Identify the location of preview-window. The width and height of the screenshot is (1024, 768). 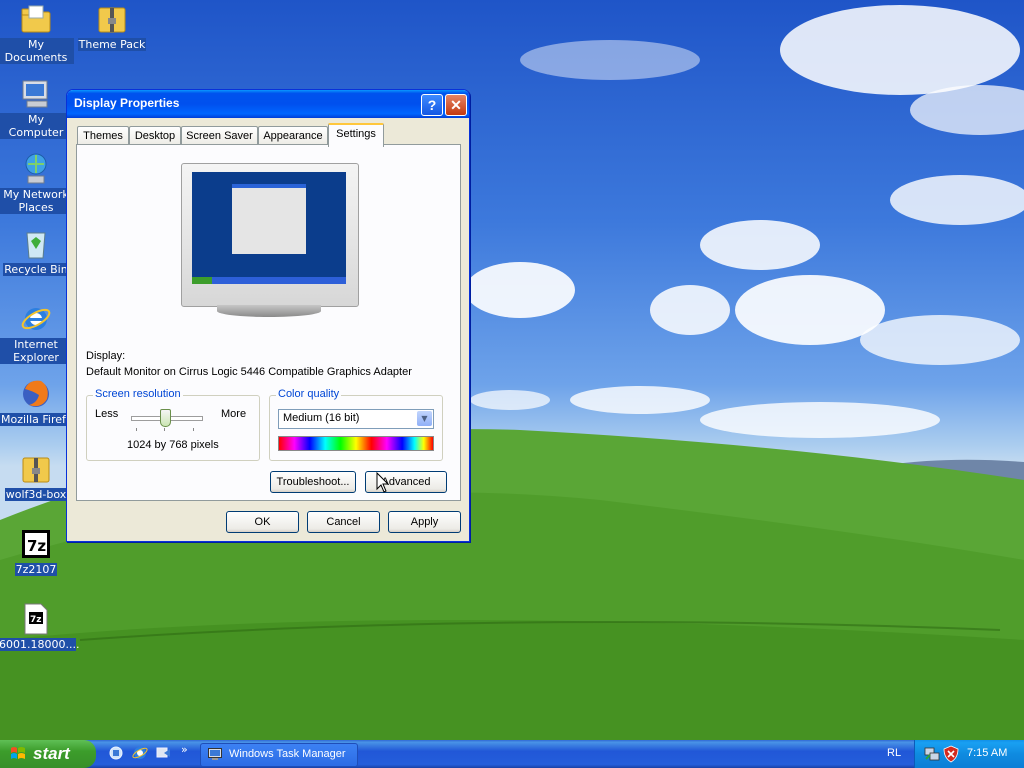
(269, 219).